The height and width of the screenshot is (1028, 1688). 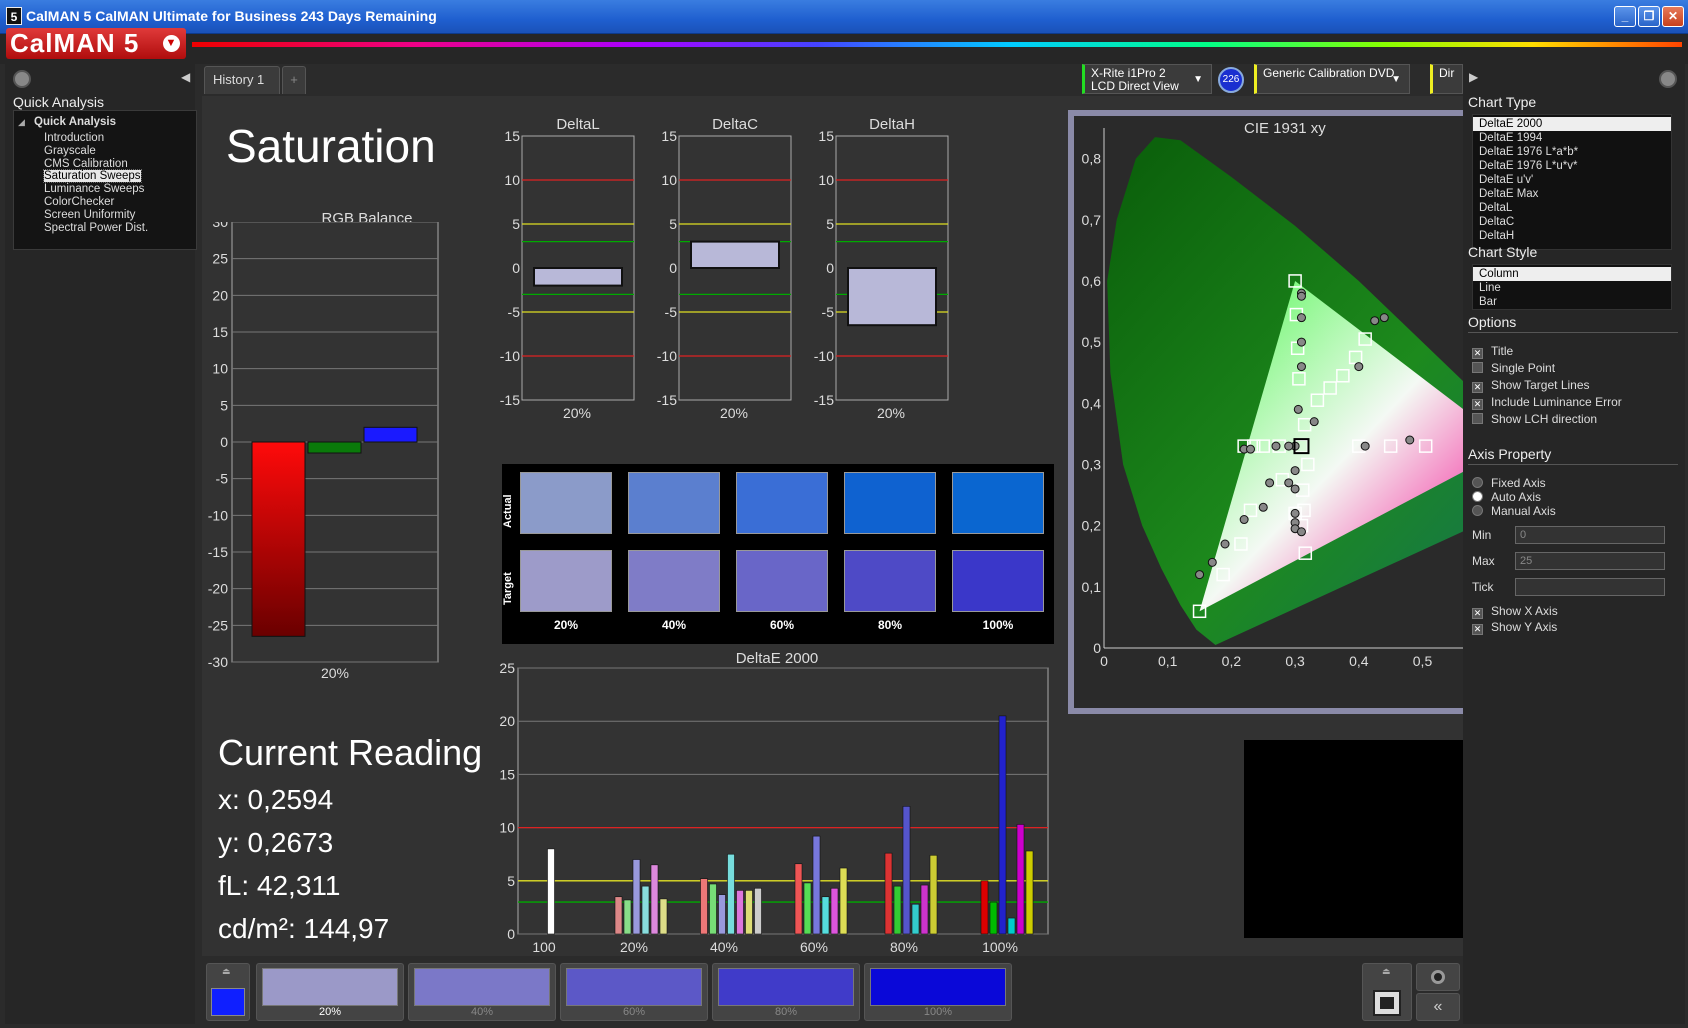 What do you see at coordinates (70, 151) in the screenshot?
I see `tree-item: Grayscale` at bounding box center [70, 151].